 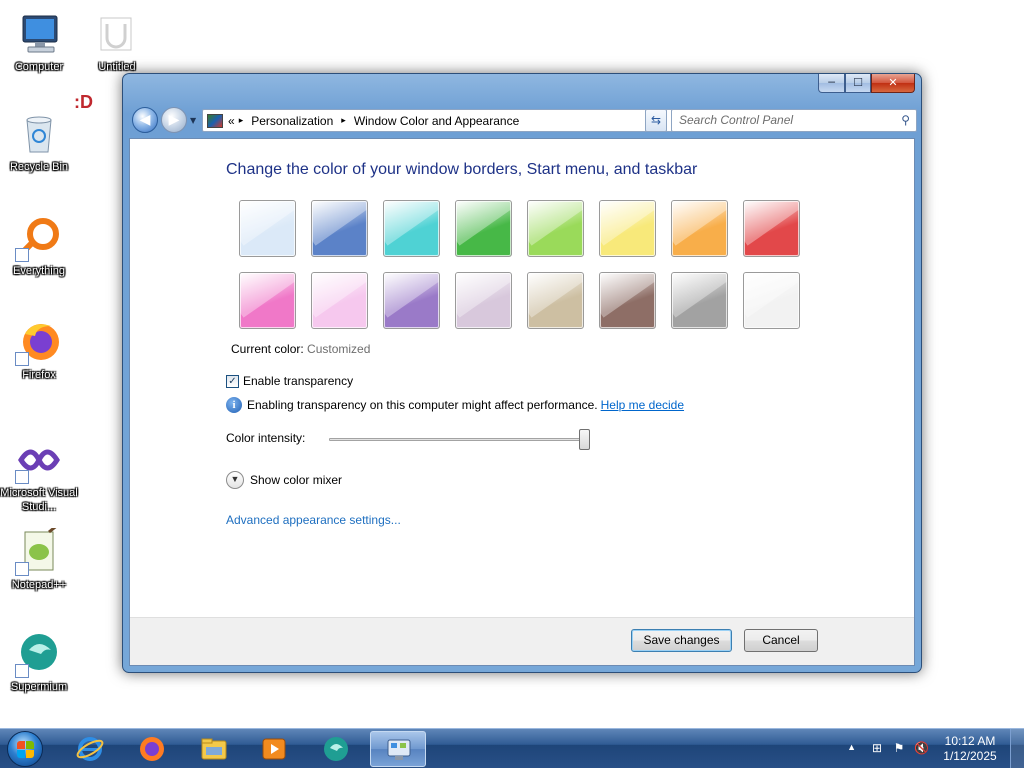 I want to click on system-tray: ▲ ⊞ ⚑ 🔇 10:12 AM 1/12/2025, so click(x=929, y=748).